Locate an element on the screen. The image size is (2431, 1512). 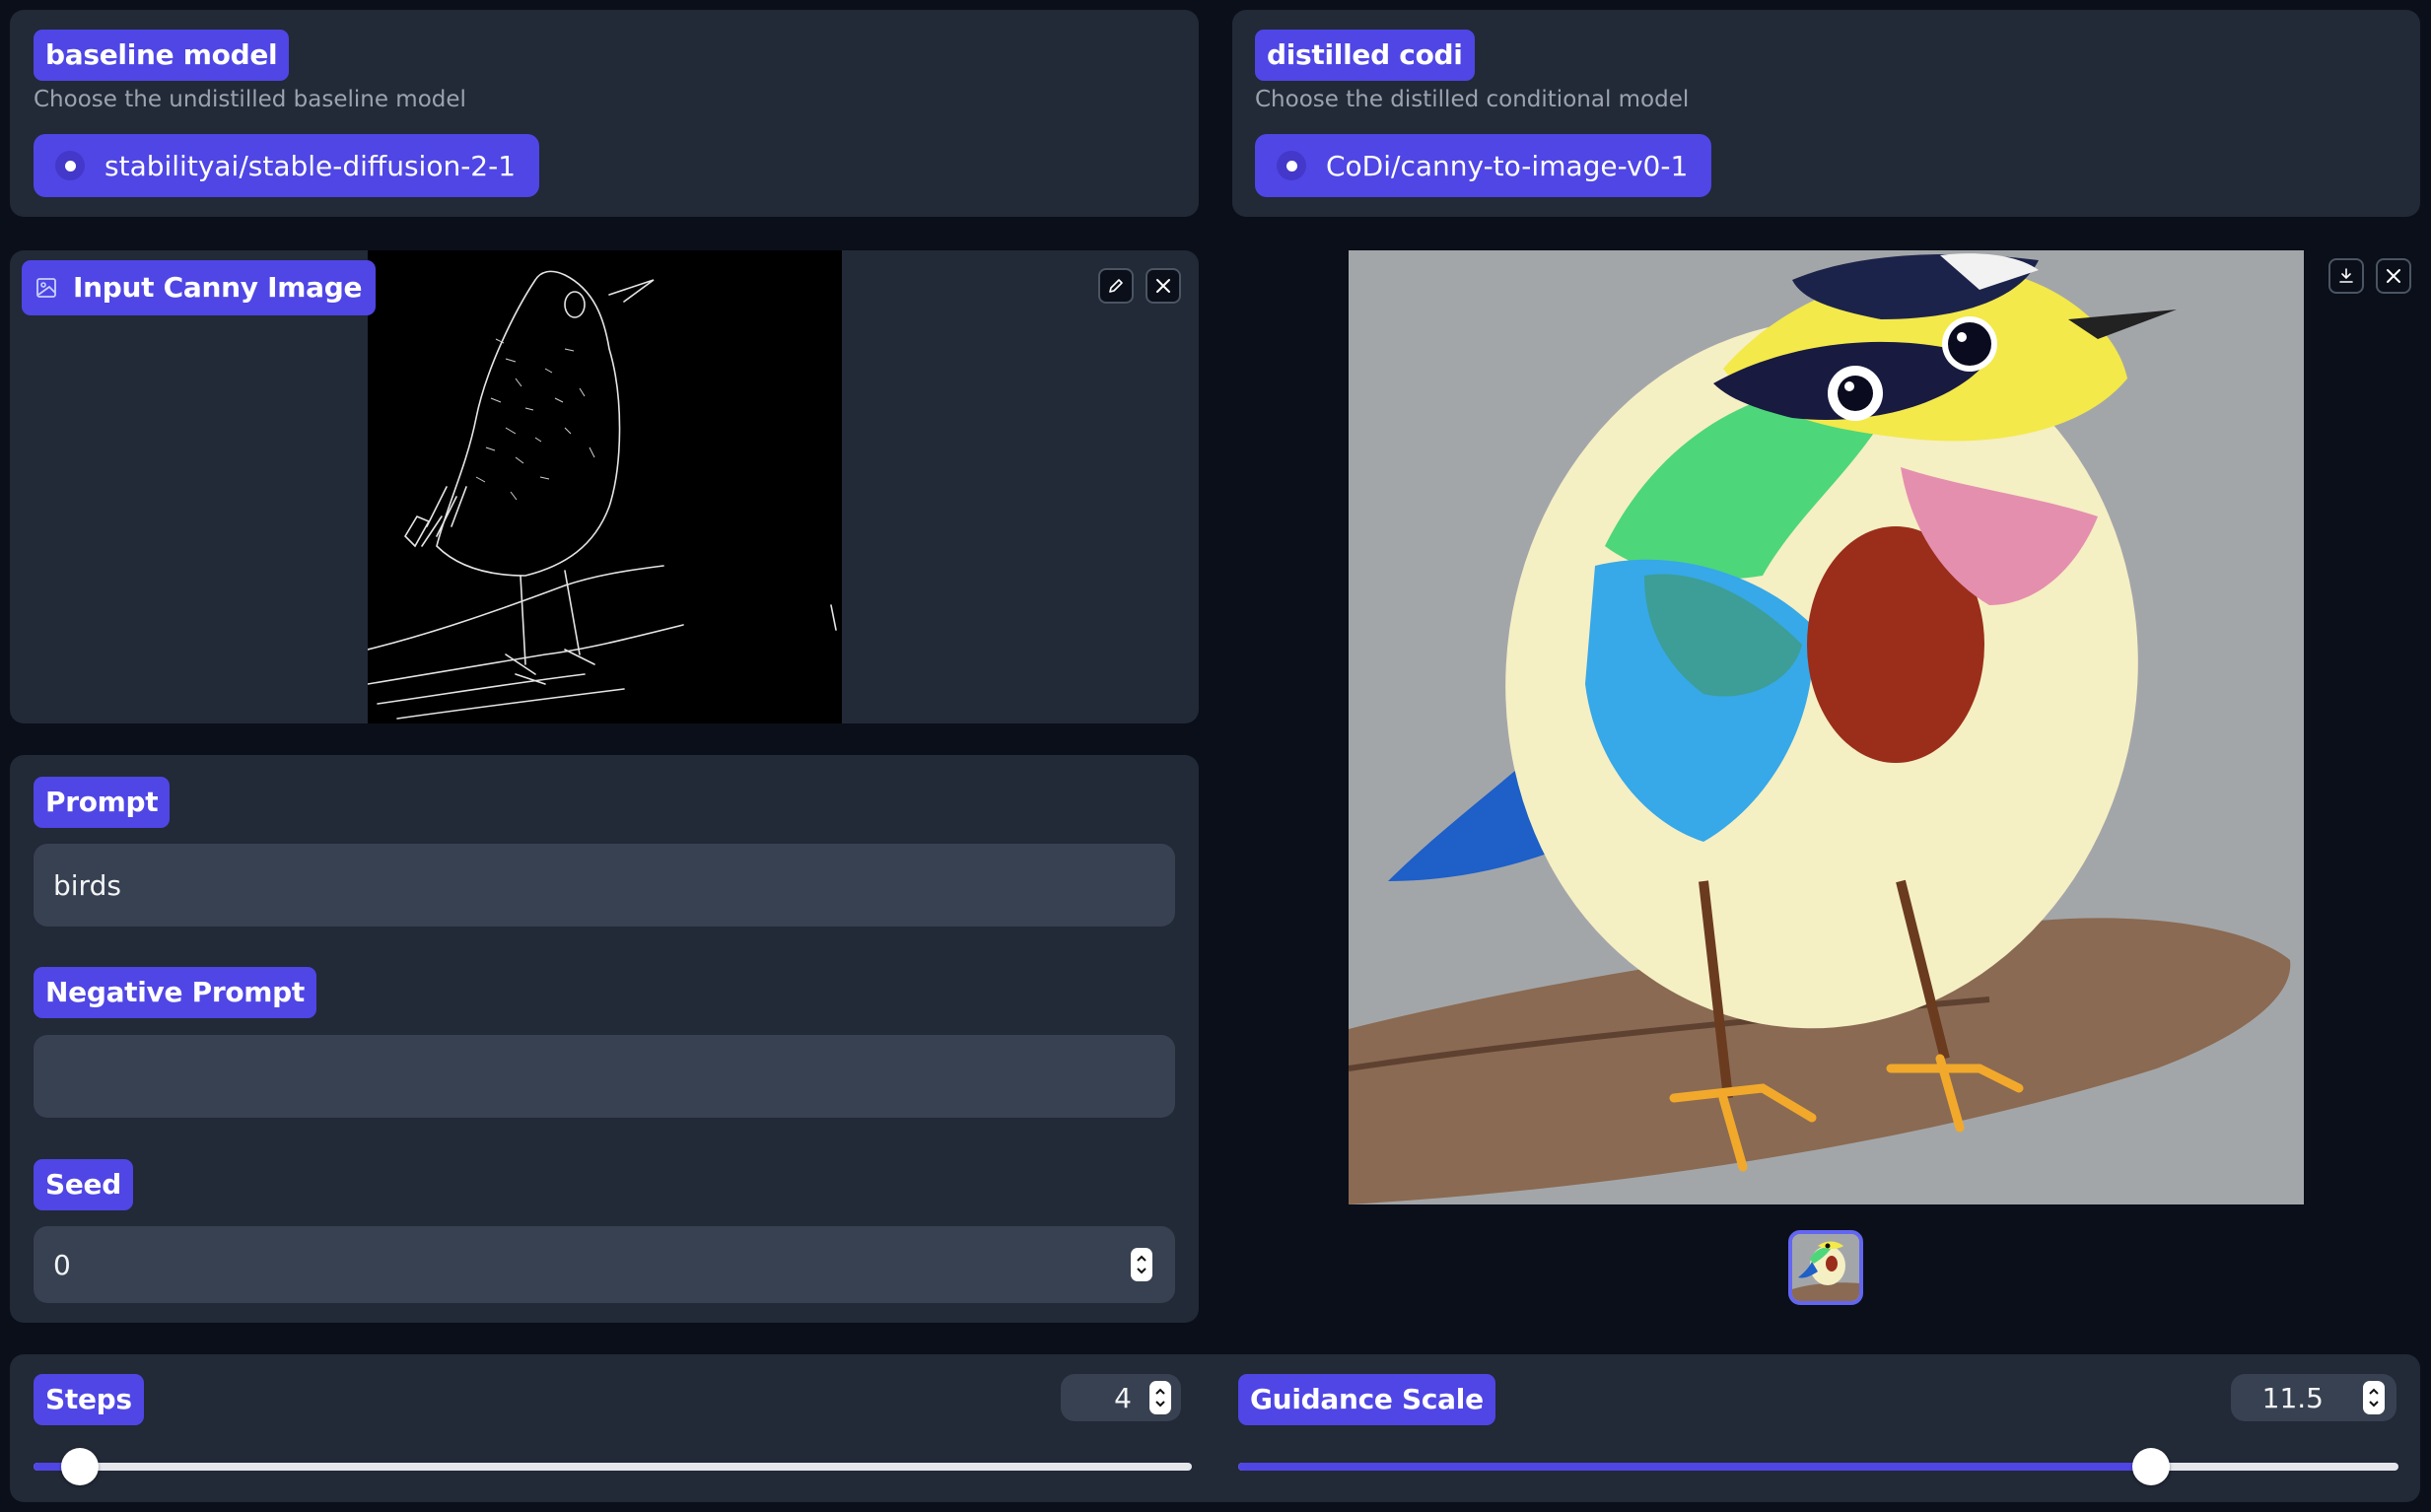
steps-slider-thumb is located at coordinates (80, 1466).